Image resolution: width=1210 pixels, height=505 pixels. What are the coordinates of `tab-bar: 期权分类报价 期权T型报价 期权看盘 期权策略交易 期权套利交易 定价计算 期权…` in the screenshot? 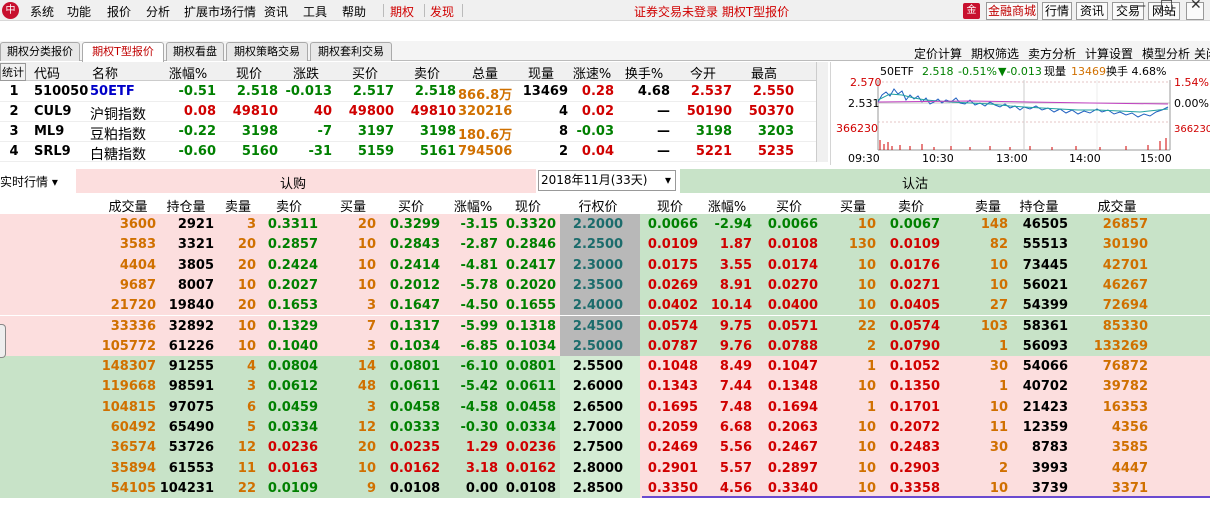 It's located at (605, 51).